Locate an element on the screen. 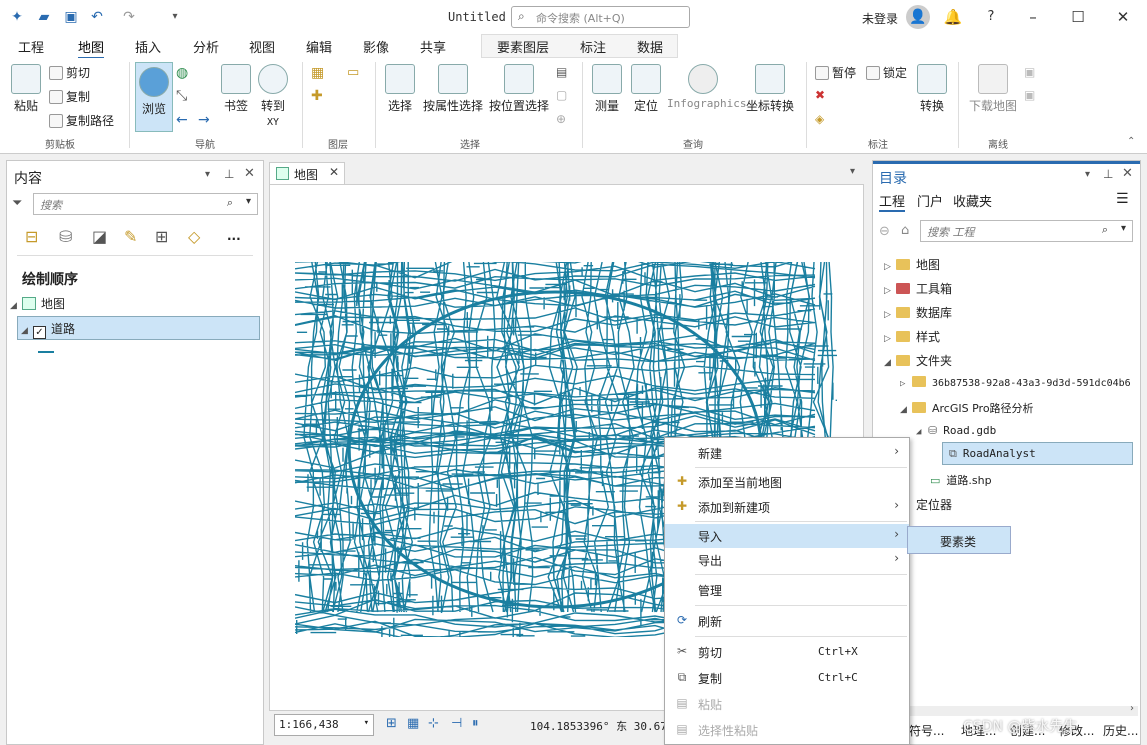 The image size is (1147, 745). user-avatar-icon: 👤 is located at coordinates (918, 17).